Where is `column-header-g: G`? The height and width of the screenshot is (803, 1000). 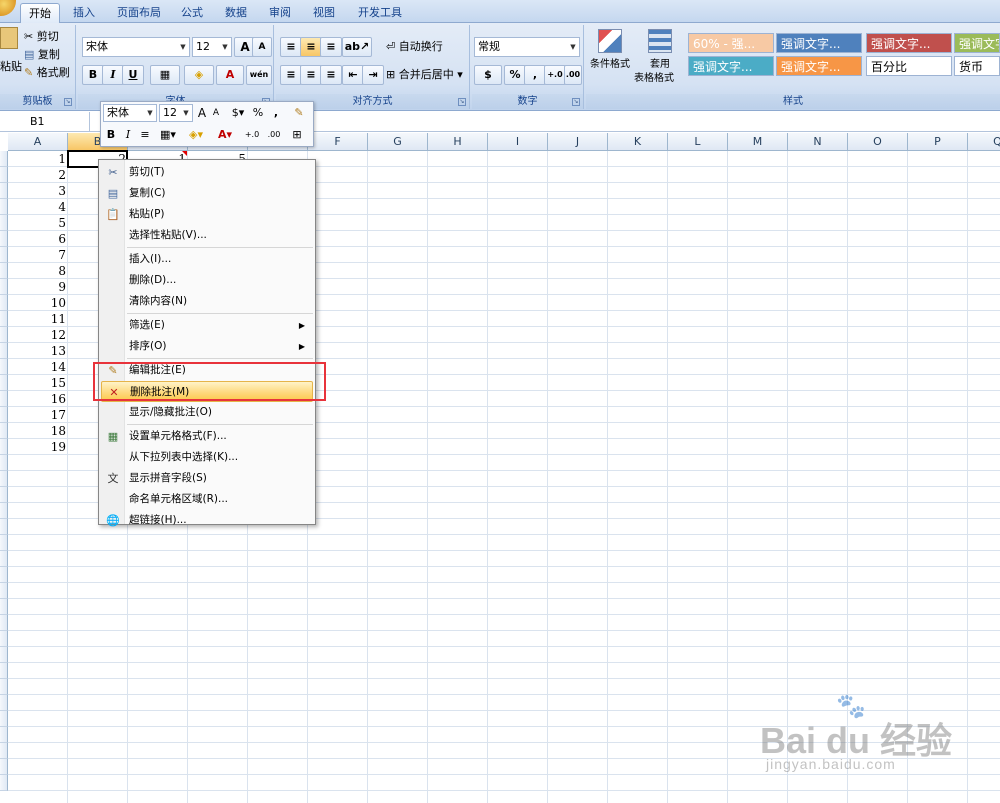 column-header-g: G is located at coordinates (398, 142).